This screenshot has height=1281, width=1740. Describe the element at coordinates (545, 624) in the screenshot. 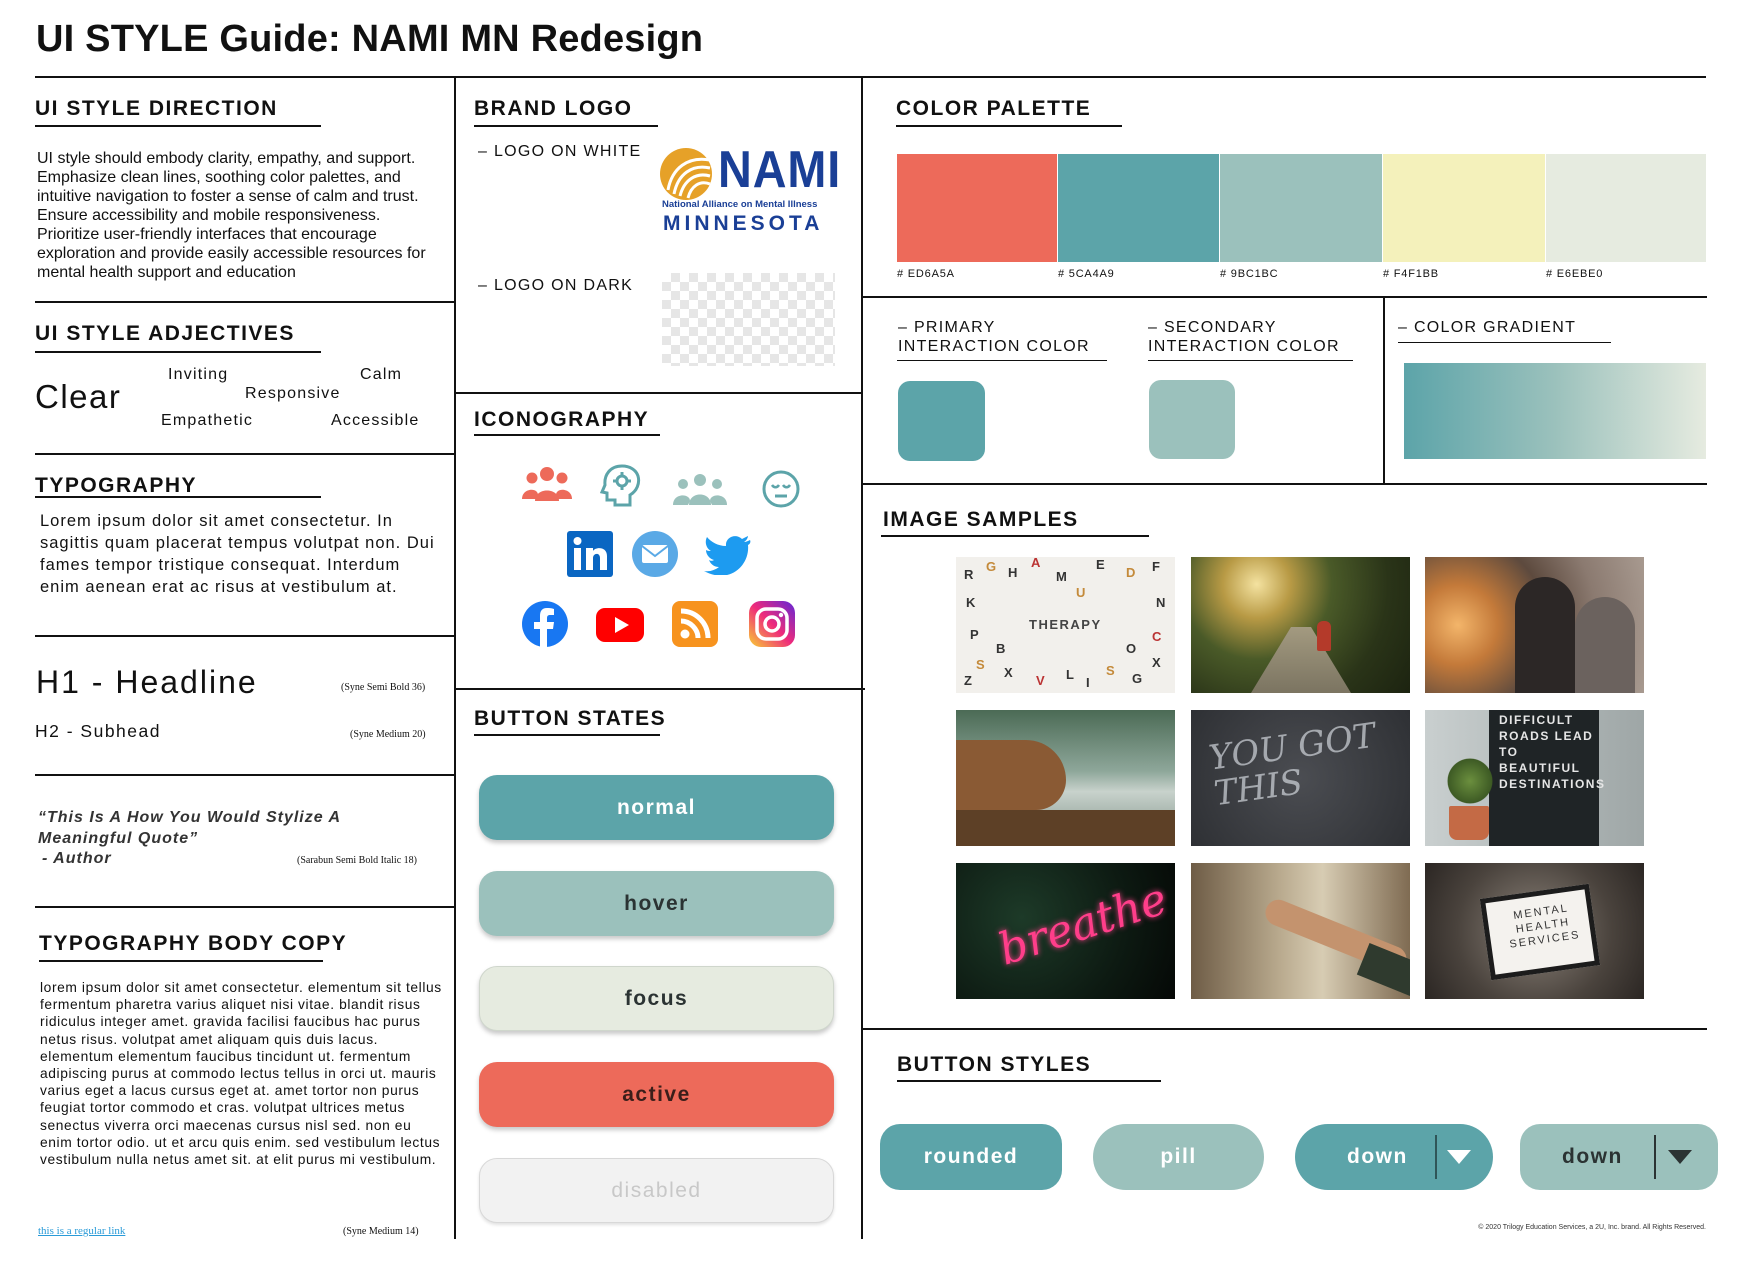

I see `facebook-icon` at that location.